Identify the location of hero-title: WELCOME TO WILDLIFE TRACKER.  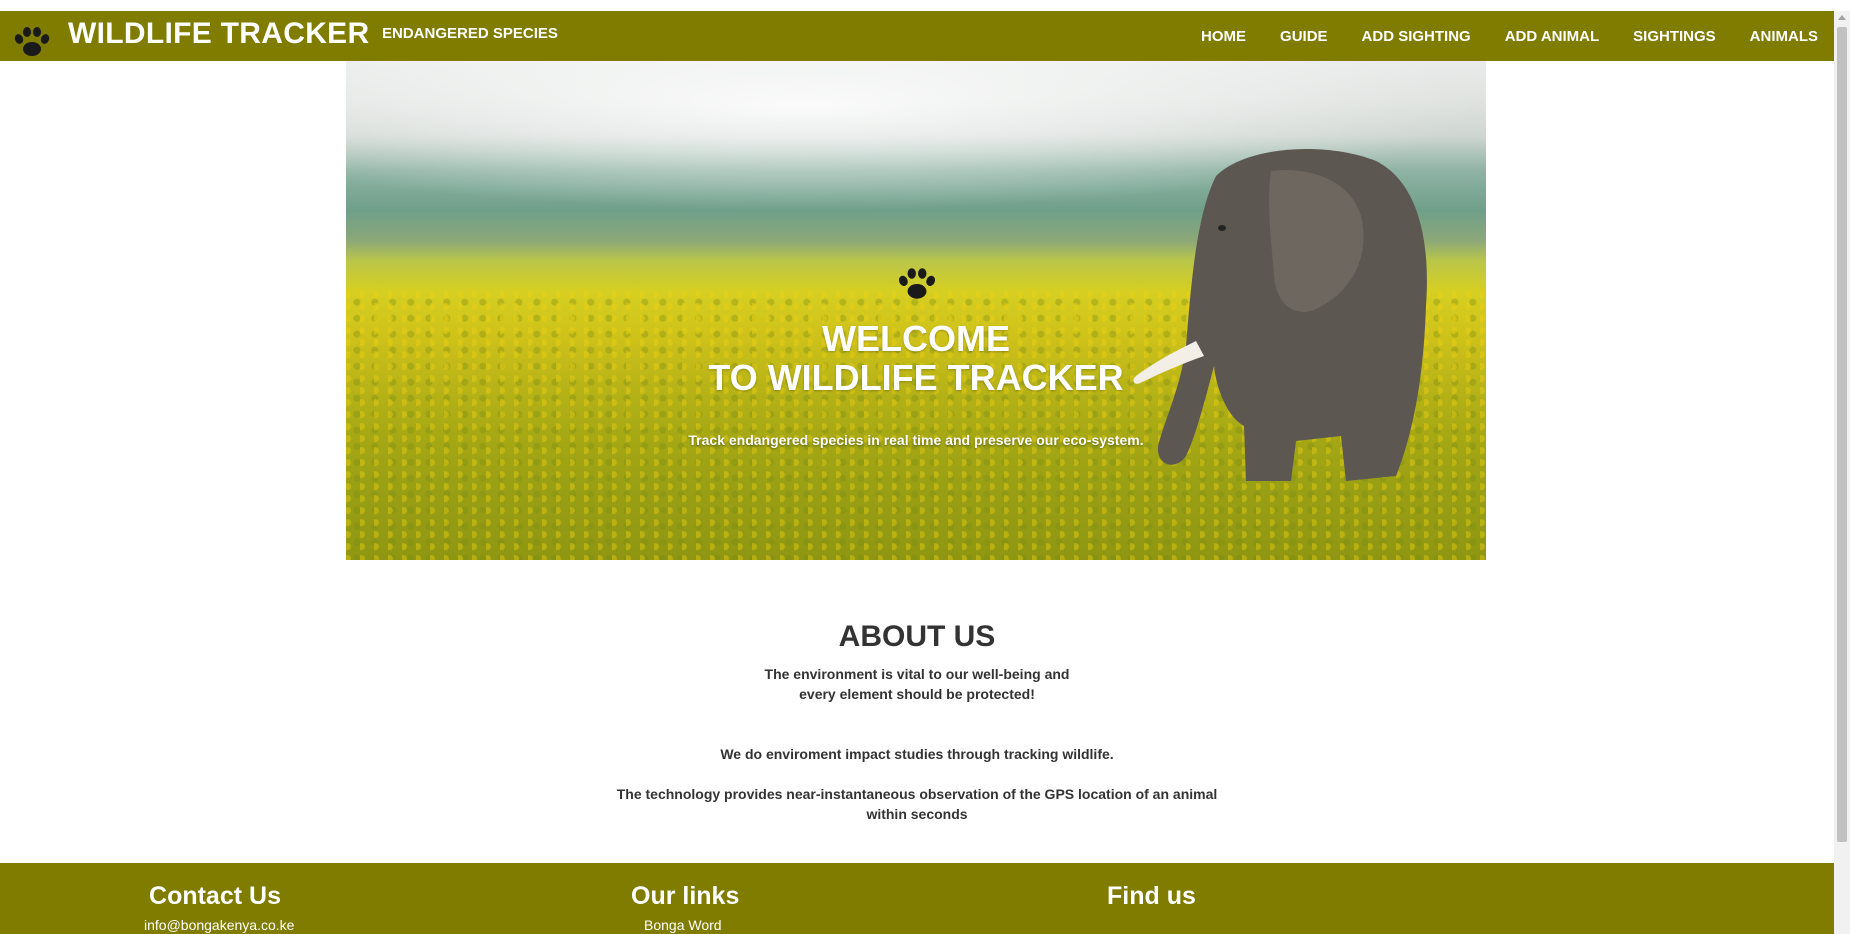
(916, 358).